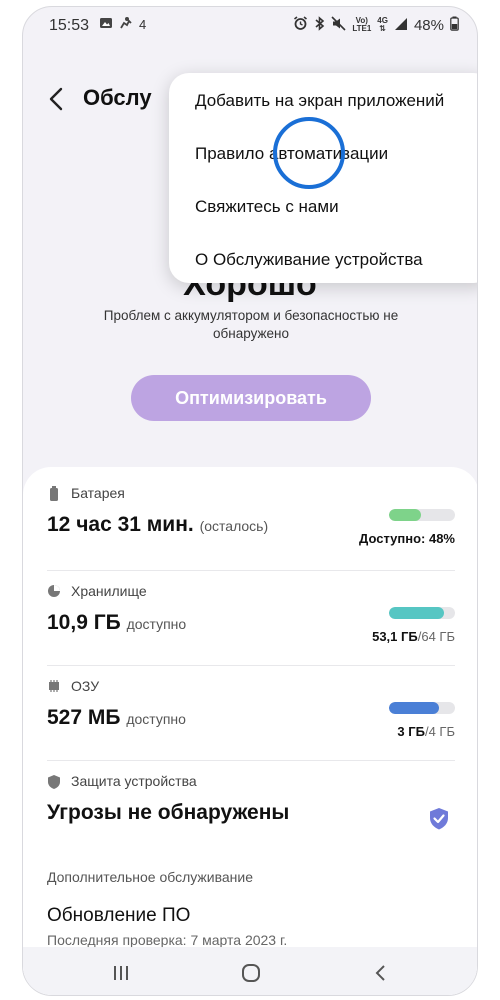  What do you see at coordinates (109, 591) in the screenshot?
I see `storage-label: Хранилище` at bounding box center [109, 591].